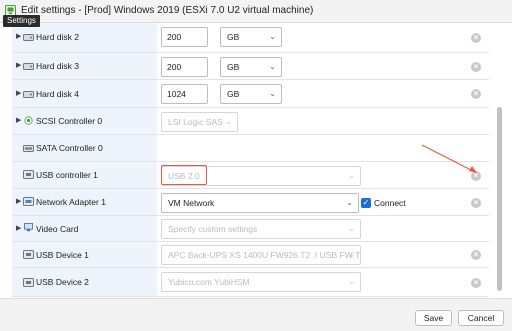  What do you see at coordinates (69, 148) in the screenshot?
I see `row-label: SATA Controller 0` at bounding box center [69, 148].